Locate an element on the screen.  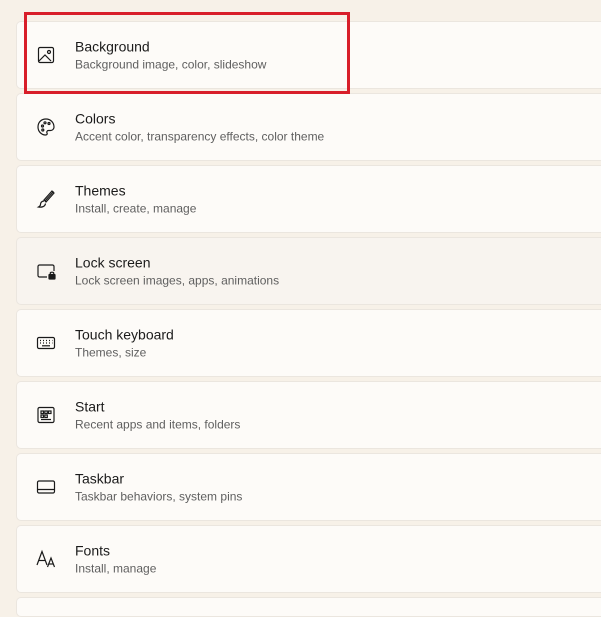
settings-item-title: Lock screen is located at coordinates (113, 262).